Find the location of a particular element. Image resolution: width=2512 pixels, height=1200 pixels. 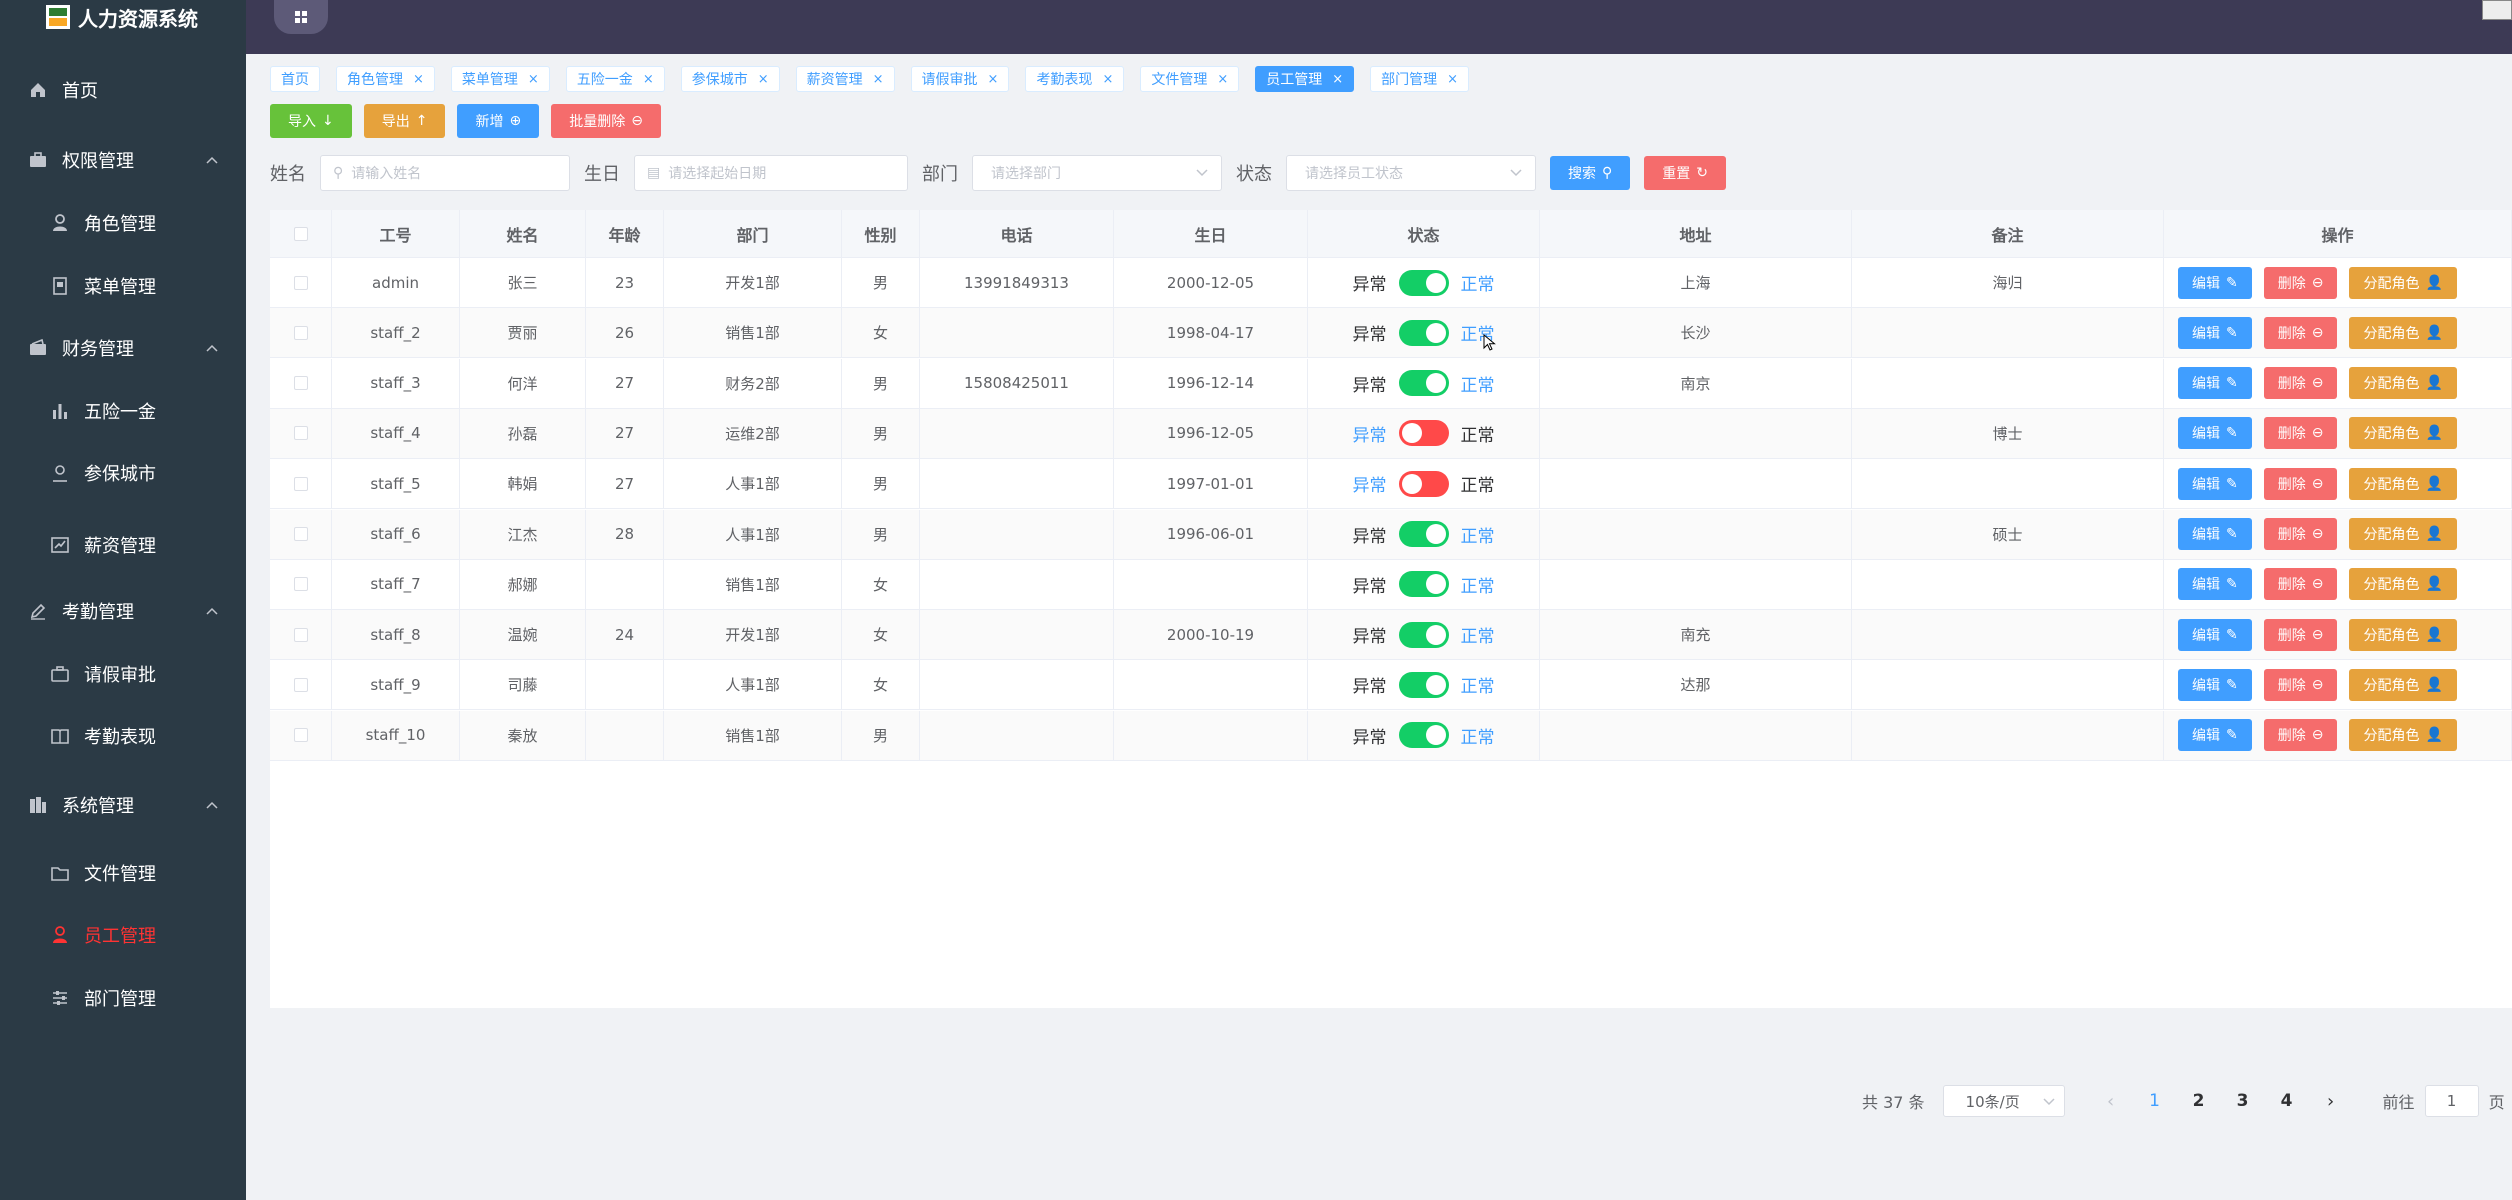

page-1-button: 1 is located at coordinates (2155, 1101).